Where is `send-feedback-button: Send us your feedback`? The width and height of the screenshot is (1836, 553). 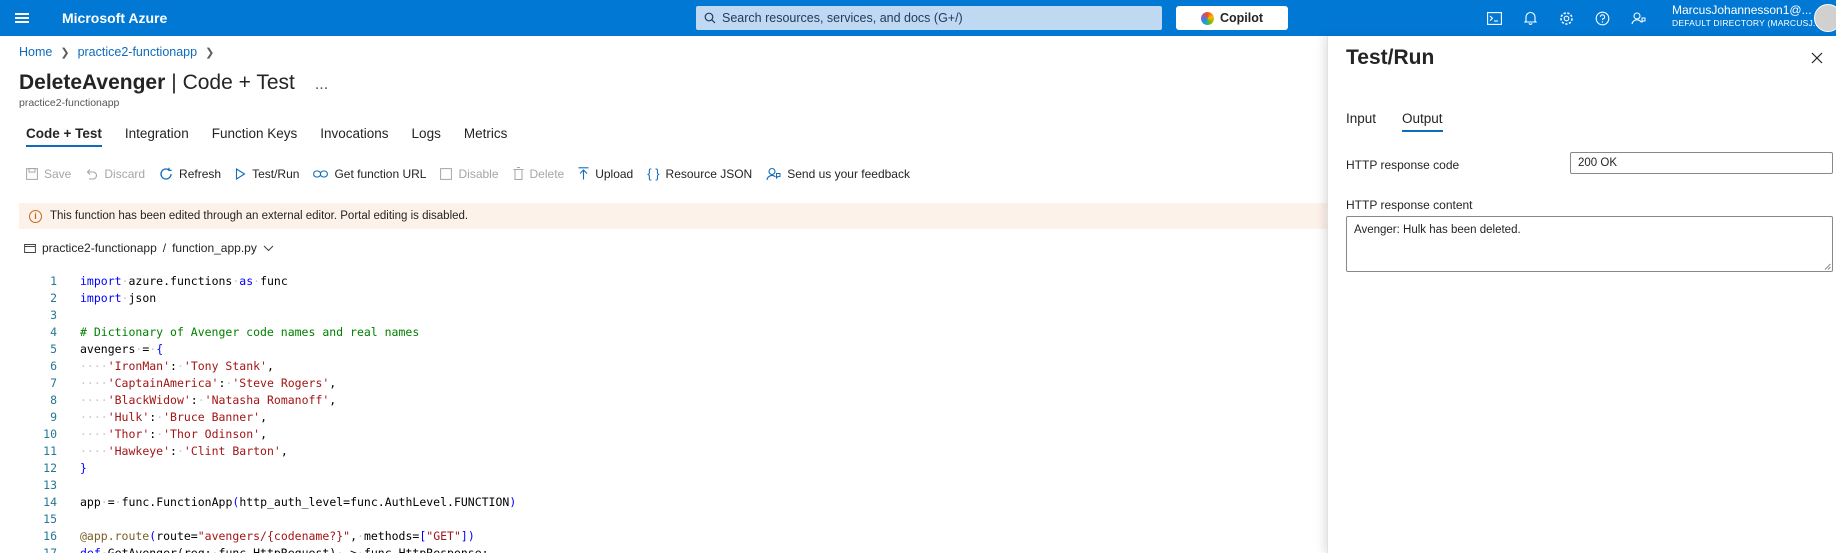 send-feedback-button: Send us your feedback is located at coordinates (838, 174).